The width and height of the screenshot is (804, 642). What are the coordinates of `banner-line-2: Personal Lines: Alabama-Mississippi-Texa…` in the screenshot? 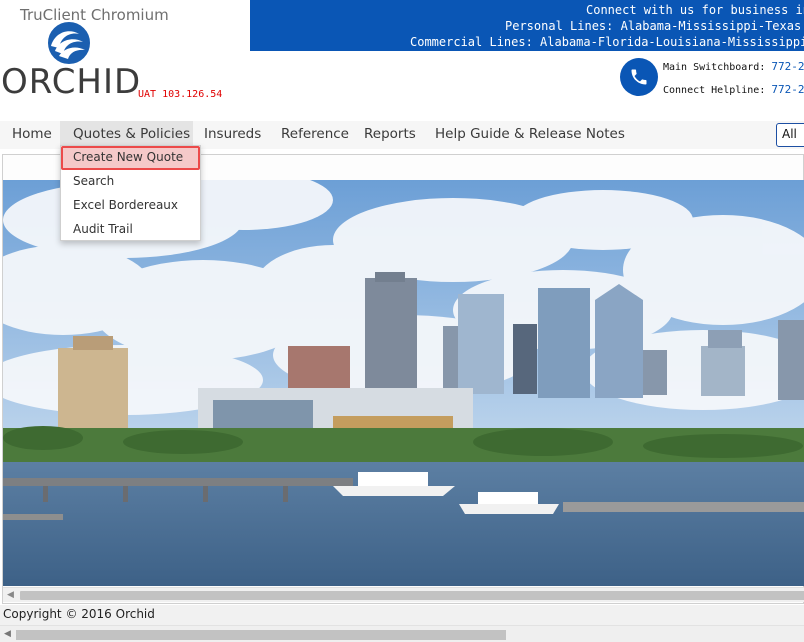 It's located at (654, 26).